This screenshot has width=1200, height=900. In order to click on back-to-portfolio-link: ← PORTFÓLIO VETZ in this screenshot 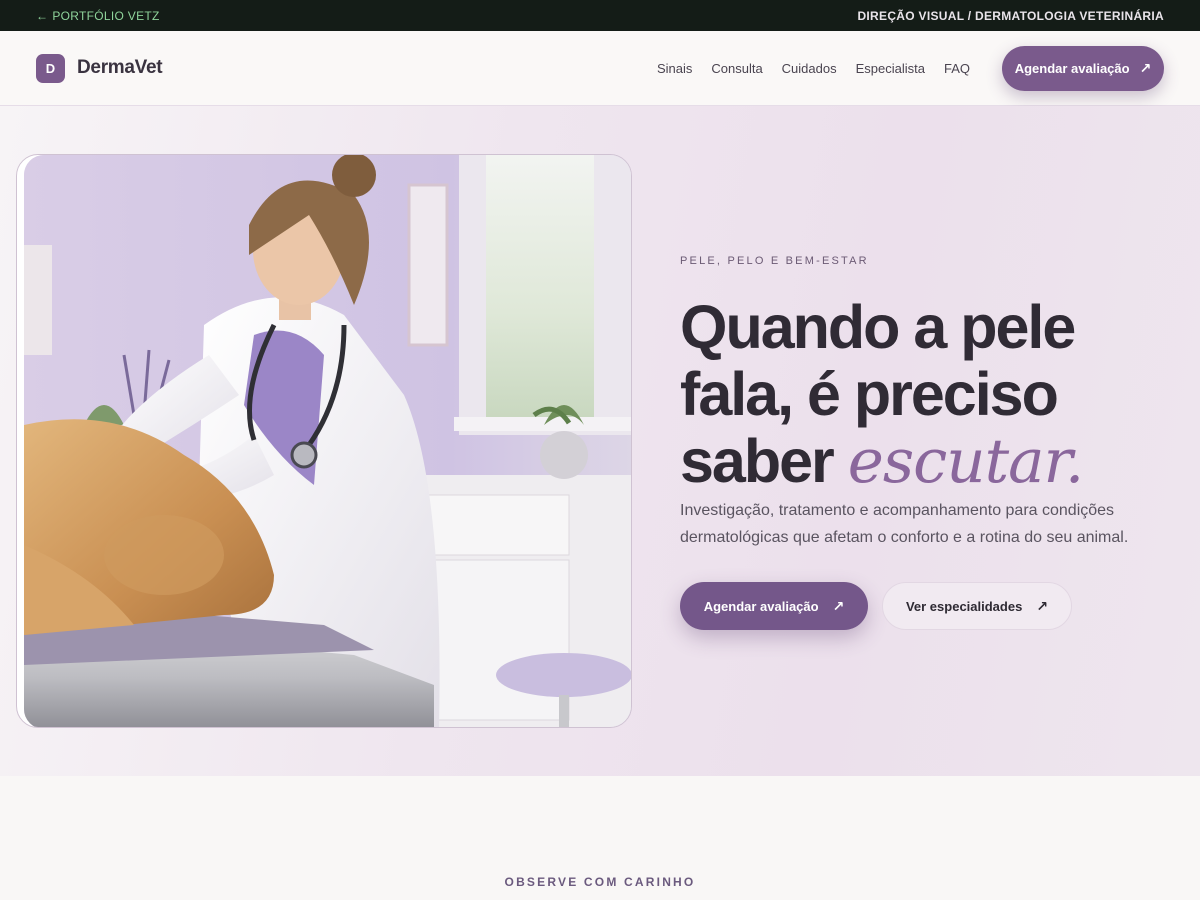, I will do `click(98, 16)`.